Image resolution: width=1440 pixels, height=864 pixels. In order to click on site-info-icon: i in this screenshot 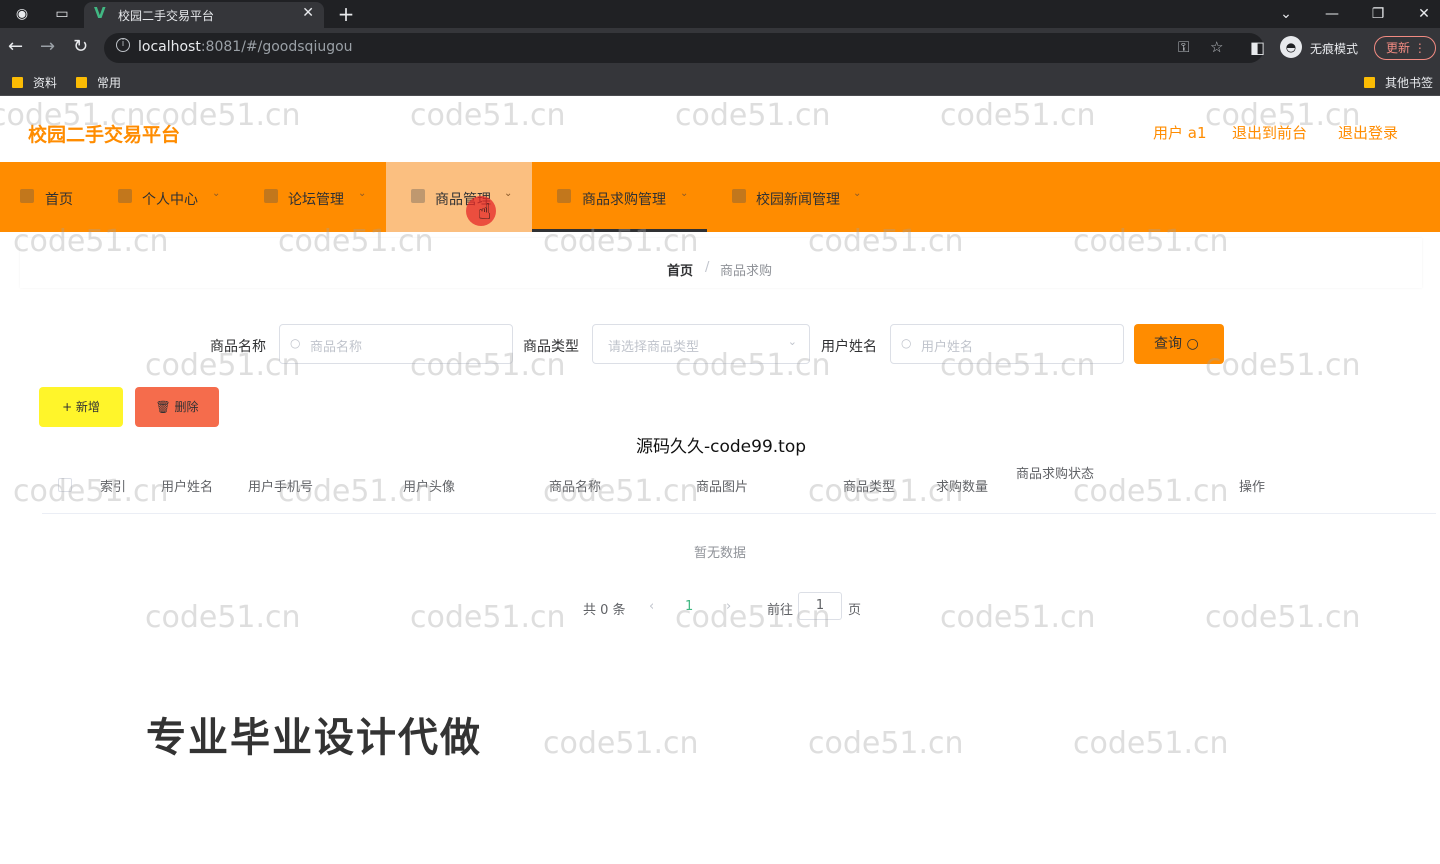, I will do `click(123, 45)`.